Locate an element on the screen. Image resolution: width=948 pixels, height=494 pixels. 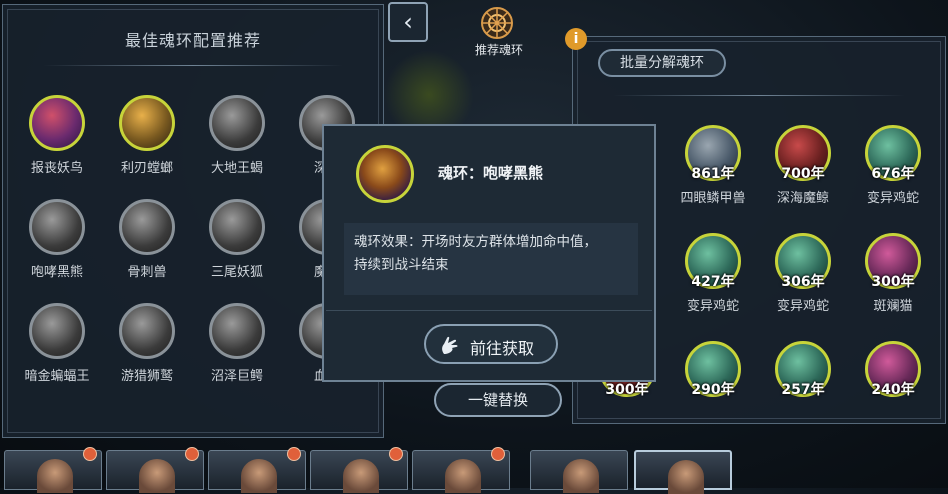
ring-slot: 咆哮黑熊 is located at coordinates (57, 239).